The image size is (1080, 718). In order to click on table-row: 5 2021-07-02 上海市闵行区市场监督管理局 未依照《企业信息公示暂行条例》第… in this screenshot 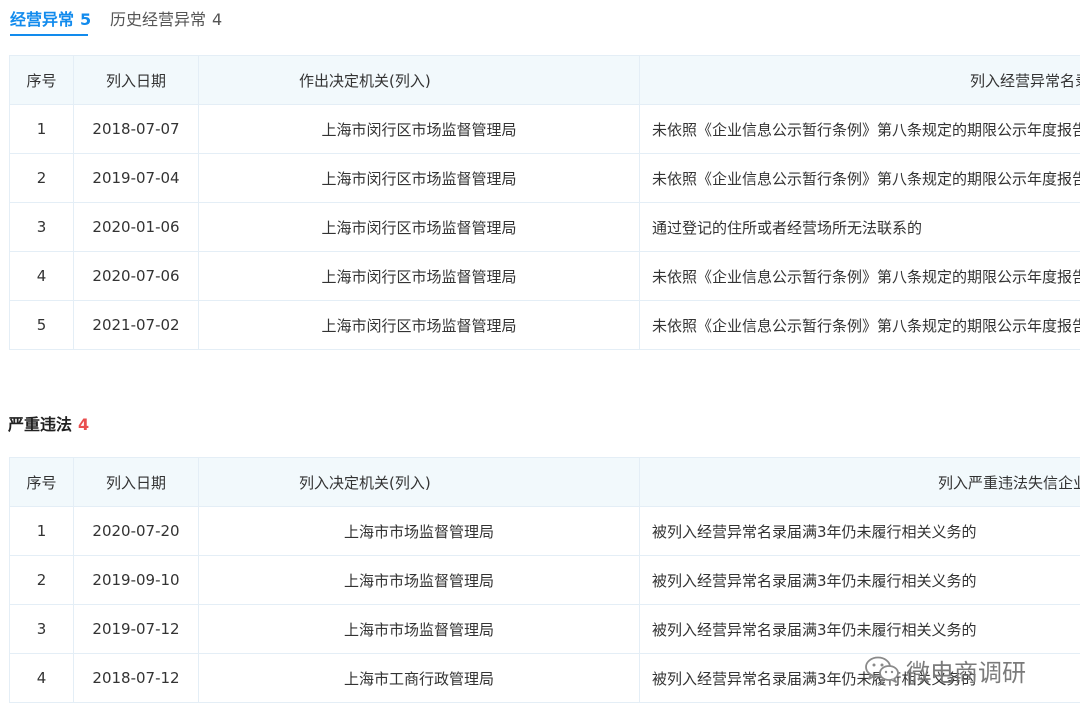, I will do `click(544, 325)`.